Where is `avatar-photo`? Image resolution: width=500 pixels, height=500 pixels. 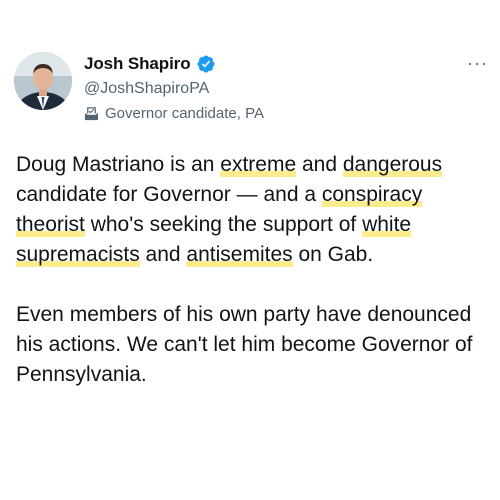
avatar-photo is located at coordinates (43, 81).